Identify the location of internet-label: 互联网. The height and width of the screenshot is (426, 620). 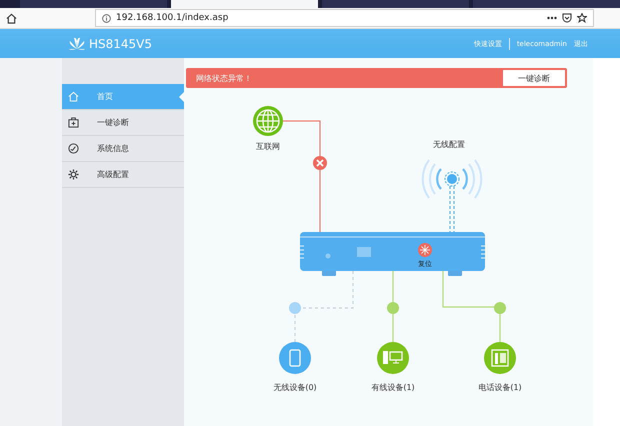
(268, 146).